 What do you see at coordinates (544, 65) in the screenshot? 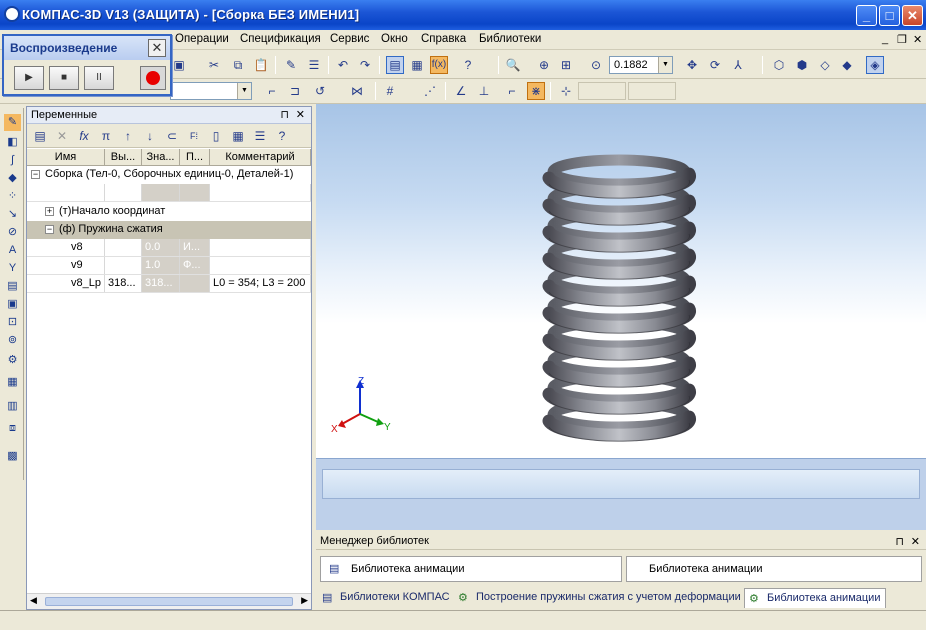
I see `zoom-in-icon: ⊕` at bounding box center [544, 65].